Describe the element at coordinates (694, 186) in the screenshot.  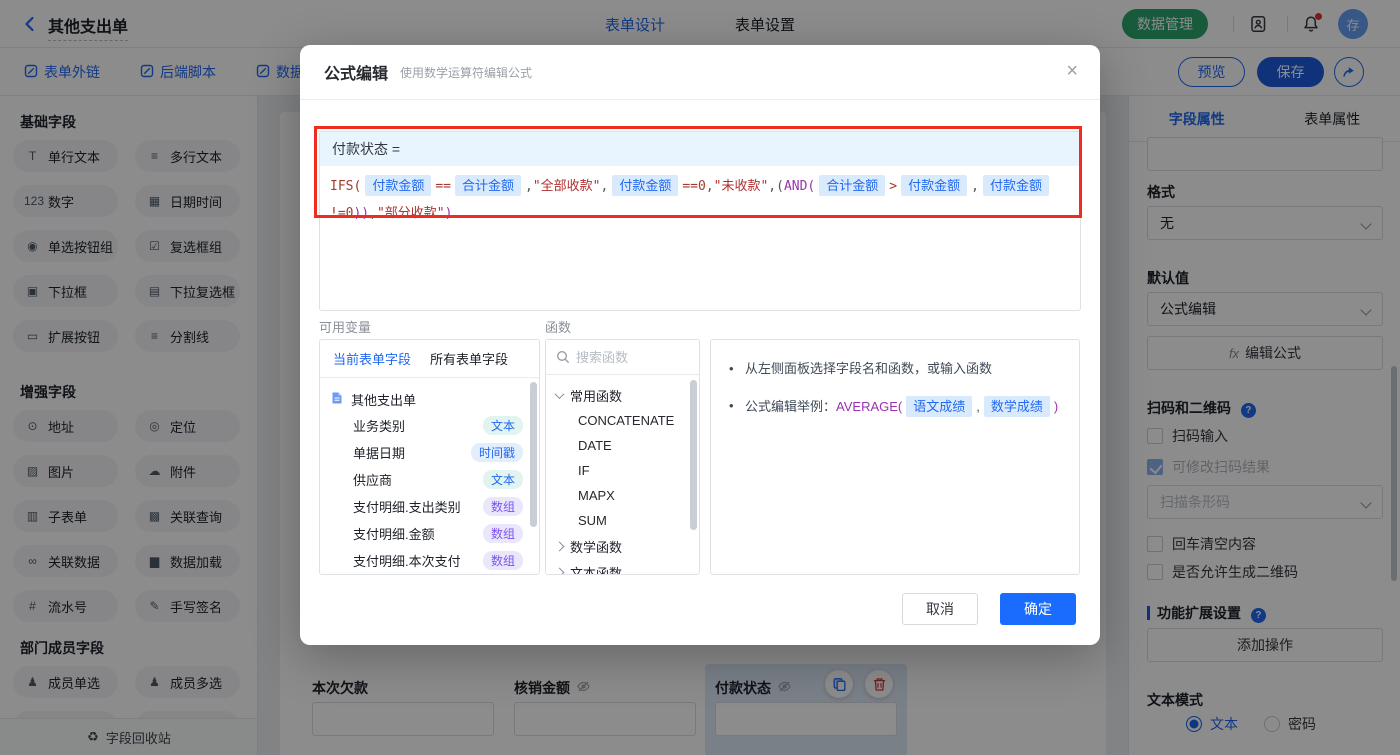
I see `formula-token: ==0` at that location.